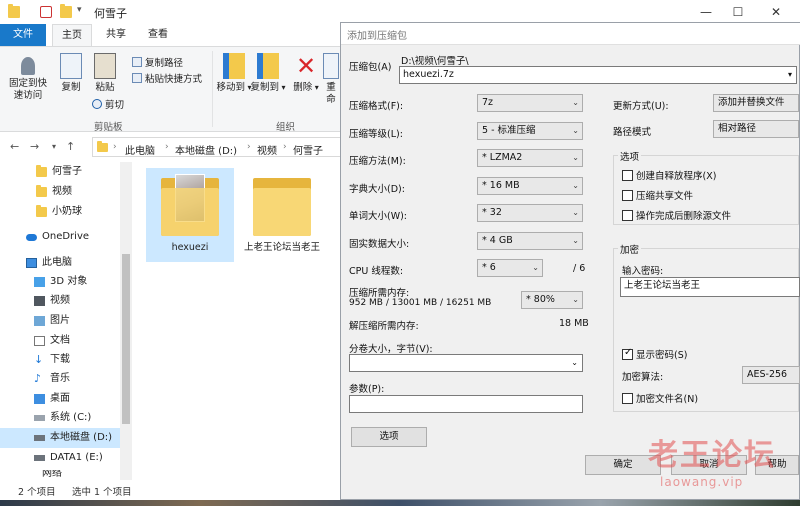 The width and height of the screenshot is (800, 506). What do you see at coordinates (466, 363) in the screenshot?
I see `split-size-input: ⌄` at bounding box center [466, 363].